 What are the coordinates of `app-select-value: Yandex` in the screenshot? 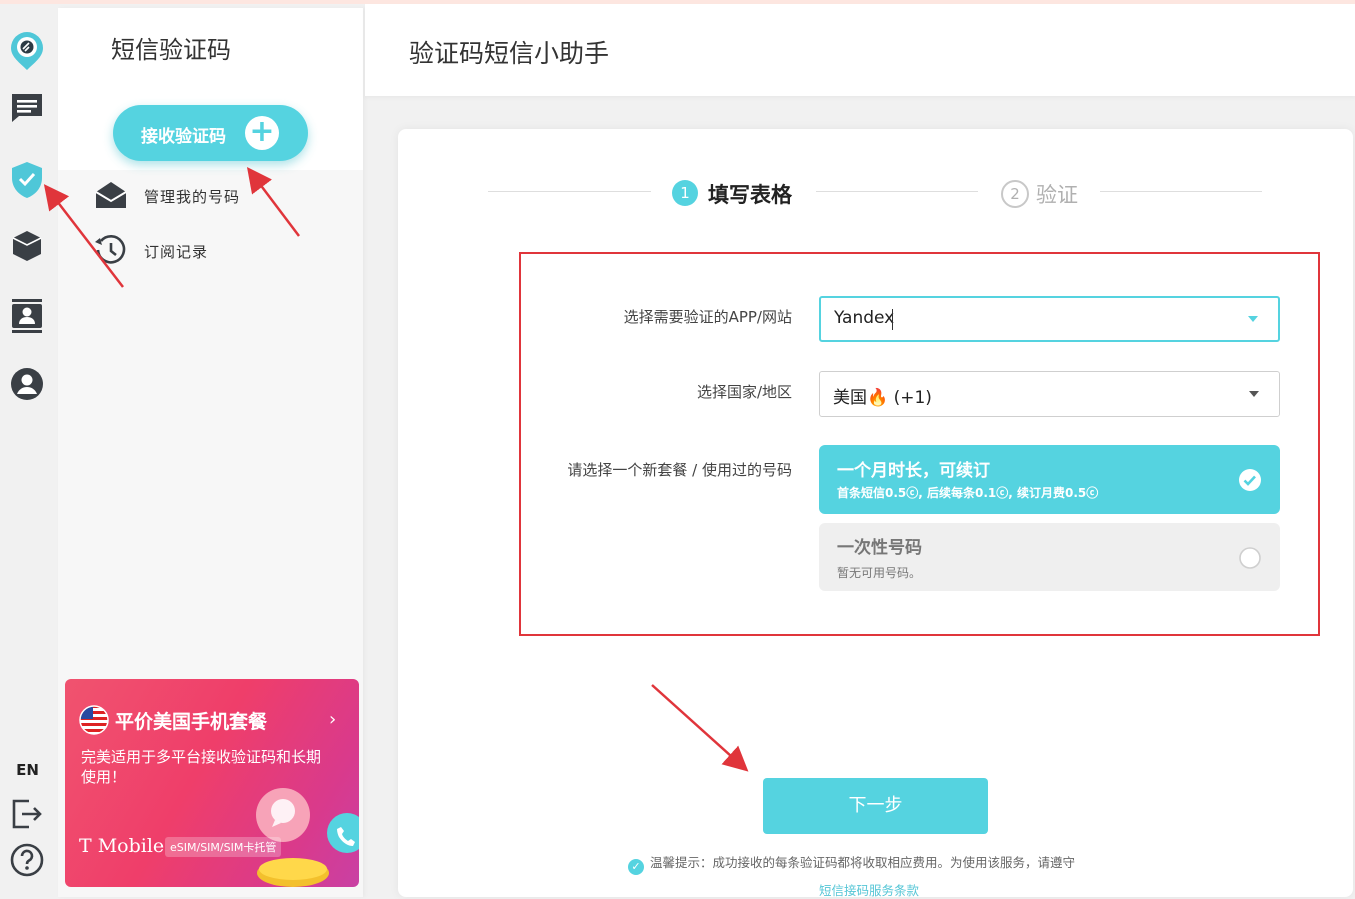 It's located at (864, 318).